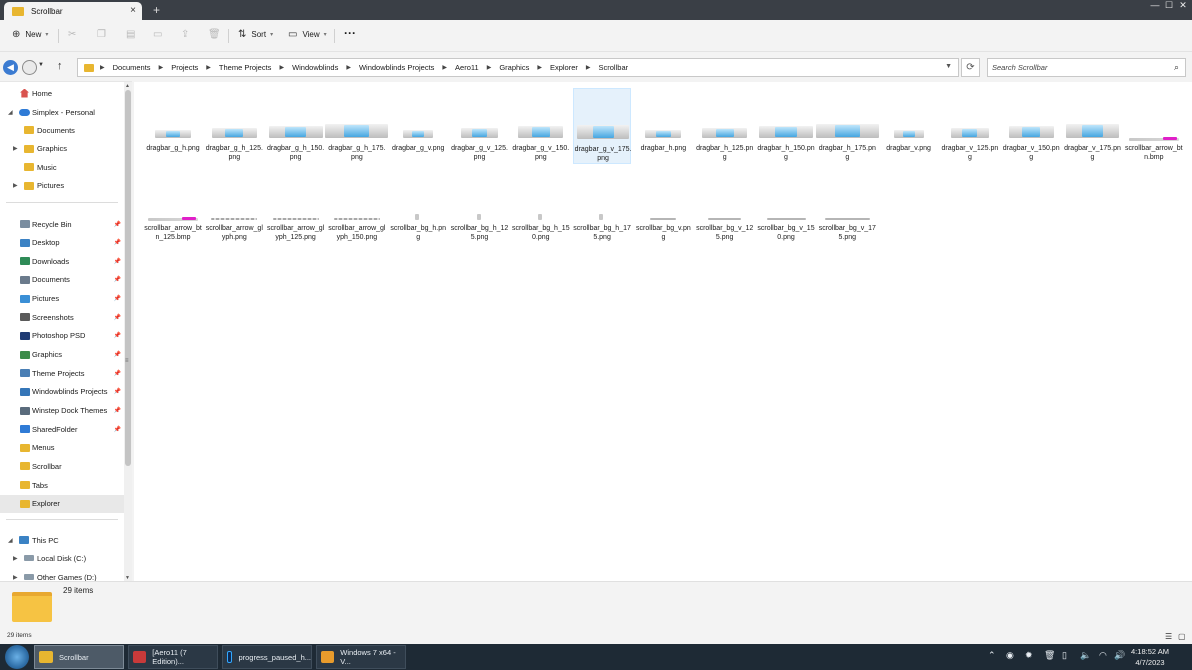 The height and width of the screenshot is (670, 1192). What do you see at coordinates (357, 126) in the screenshot?
I see `file-item: dragbar_g_h_175.png` at bounding box center [357, 126].